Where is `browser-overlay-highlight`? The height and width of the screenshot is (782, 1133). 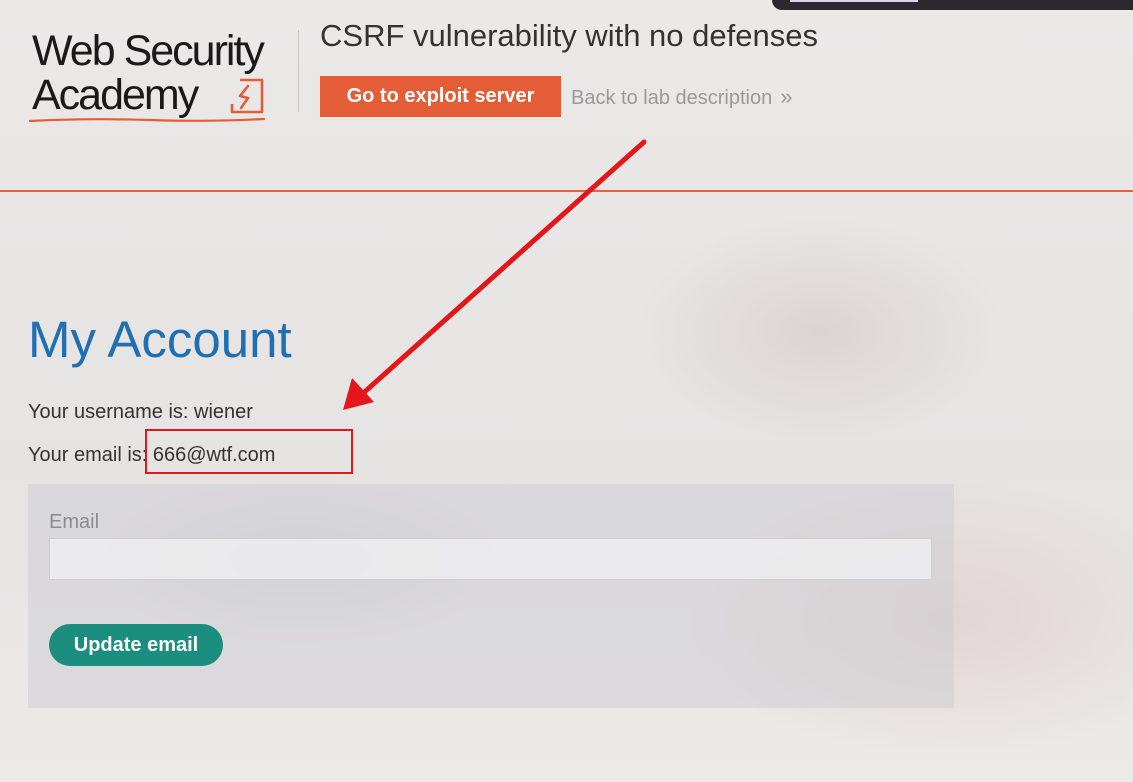
browser-overlay-highlight is located at coordinates (854, 1).